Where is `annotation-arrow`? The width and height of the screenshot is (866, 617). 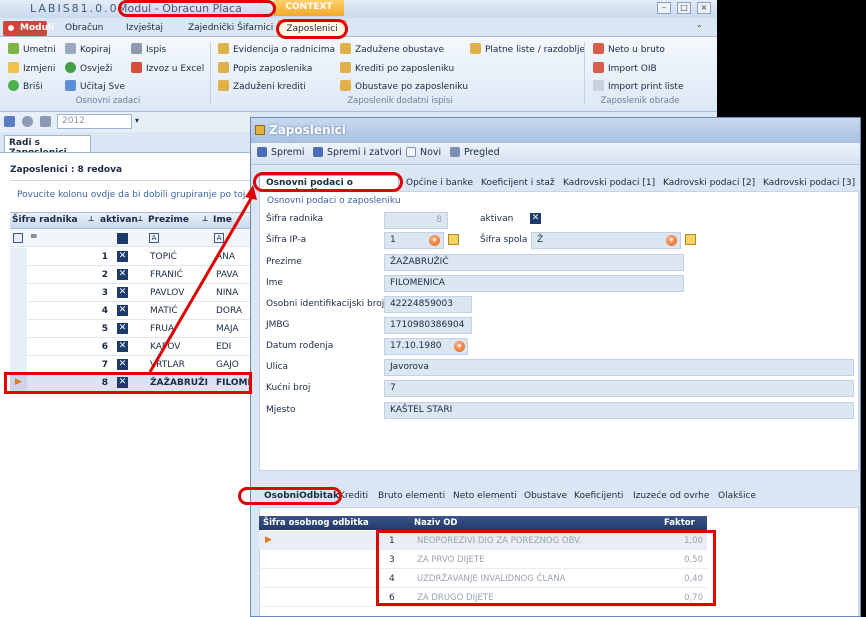
annotation-arrow is located at coordinates (201, 283).